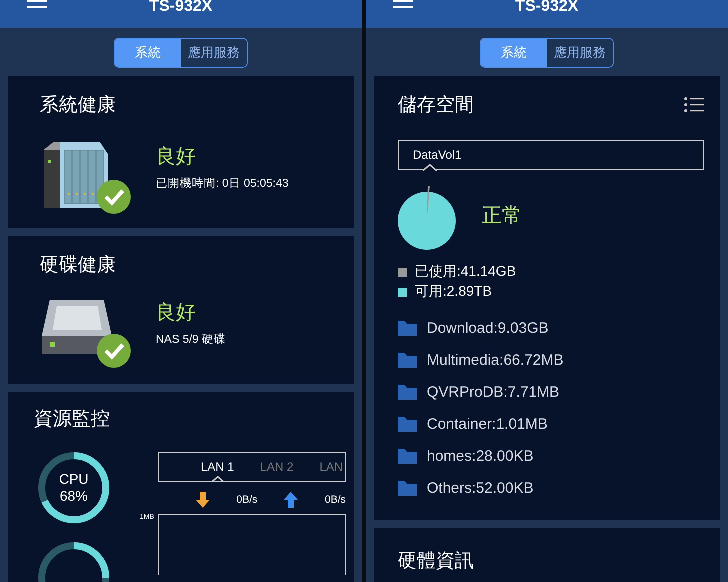 This screenshot has height=582, width=728. What do you see at coordinates (493, 392) in the screenshot?
I see `folder-usage: QVRProDB:7.71MB` at bounding box center [493, 392].